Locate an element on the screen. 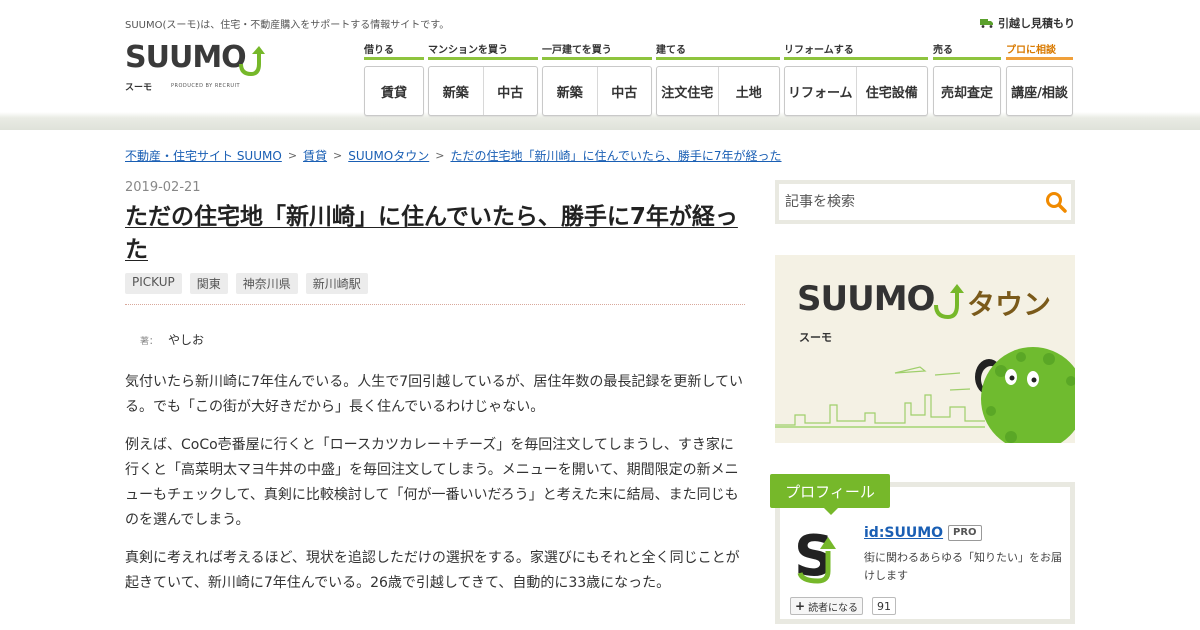  nav-mansion-new-button: 新築 is located at coordinates (456, 91).